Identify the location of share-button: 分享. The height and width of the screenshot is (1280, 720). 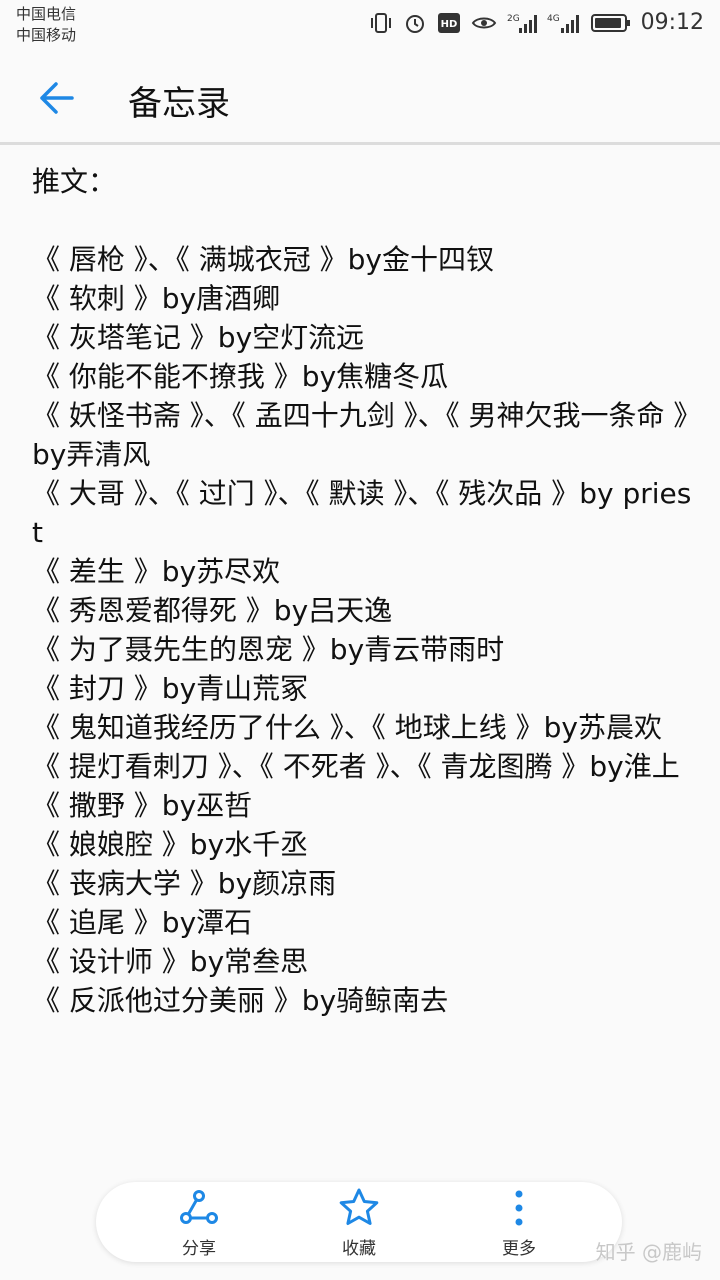
(199, 1222).